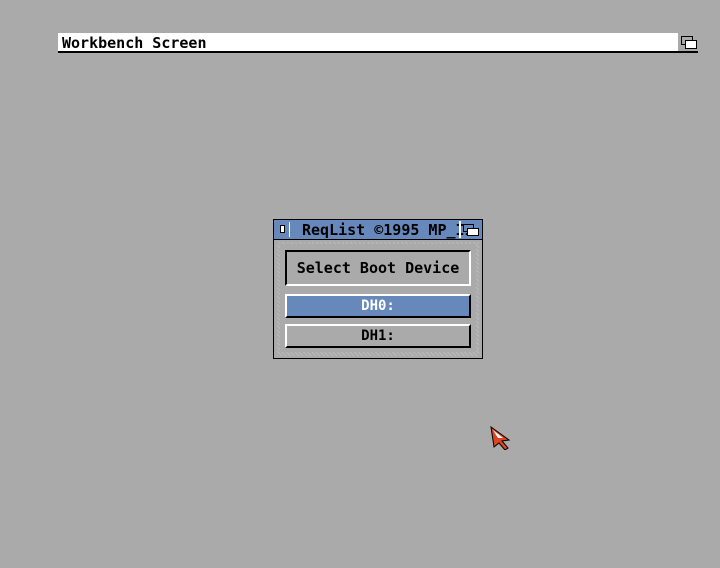 The image size is (720, 568). Describe the element at coordinates (378, 336) in the screenshot. I see `device-button-dh1: DH1:` at that location.